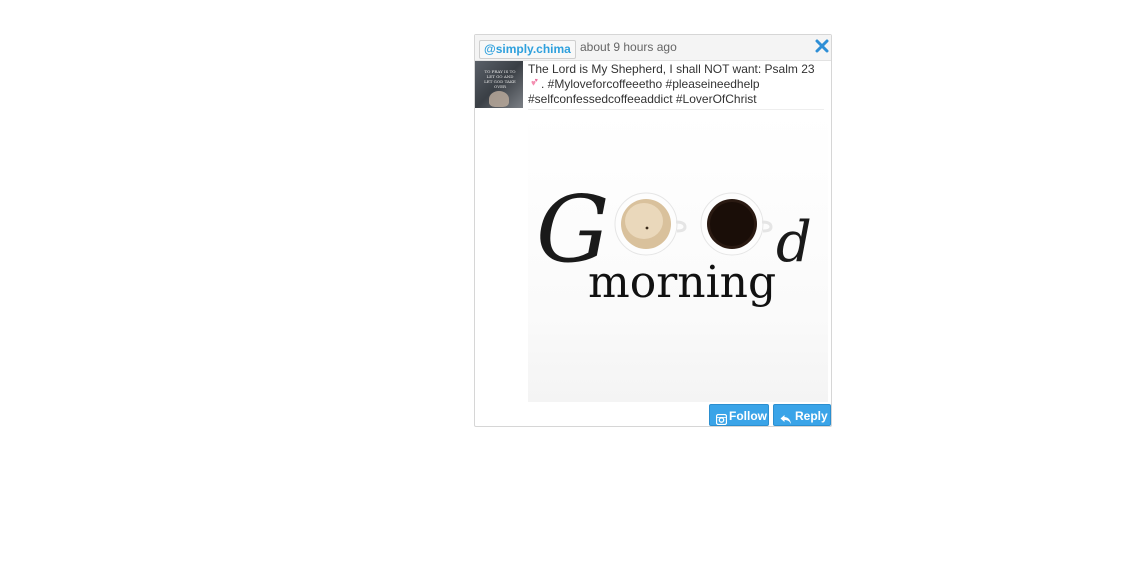 This screenshot has height=577, width=1138. I want to click on coffee-cup-black, so click(736, 224).